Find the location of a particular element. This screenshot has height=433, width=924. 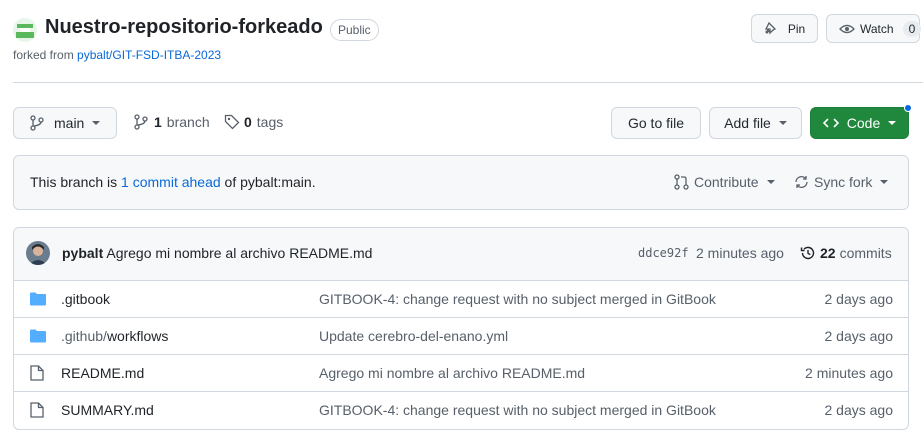

file-name-leaf: workflows is located at coordinates (137, 336).